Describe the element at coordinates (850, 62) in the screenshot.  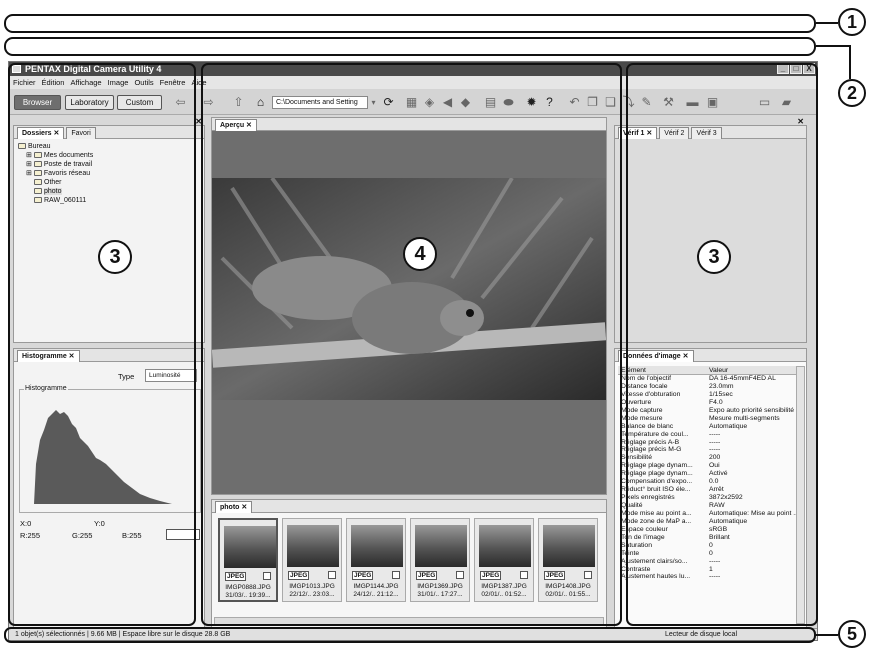
I see `callout-leader-2-down` at that location.